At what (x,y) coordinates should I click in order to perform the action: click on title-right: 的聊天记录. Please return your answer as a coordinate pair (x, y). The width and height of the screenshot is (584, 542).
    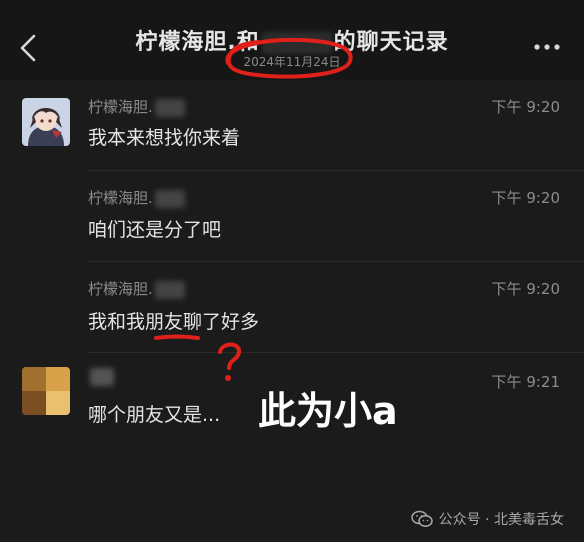
    Looking at the image, I should click on (391, 42).